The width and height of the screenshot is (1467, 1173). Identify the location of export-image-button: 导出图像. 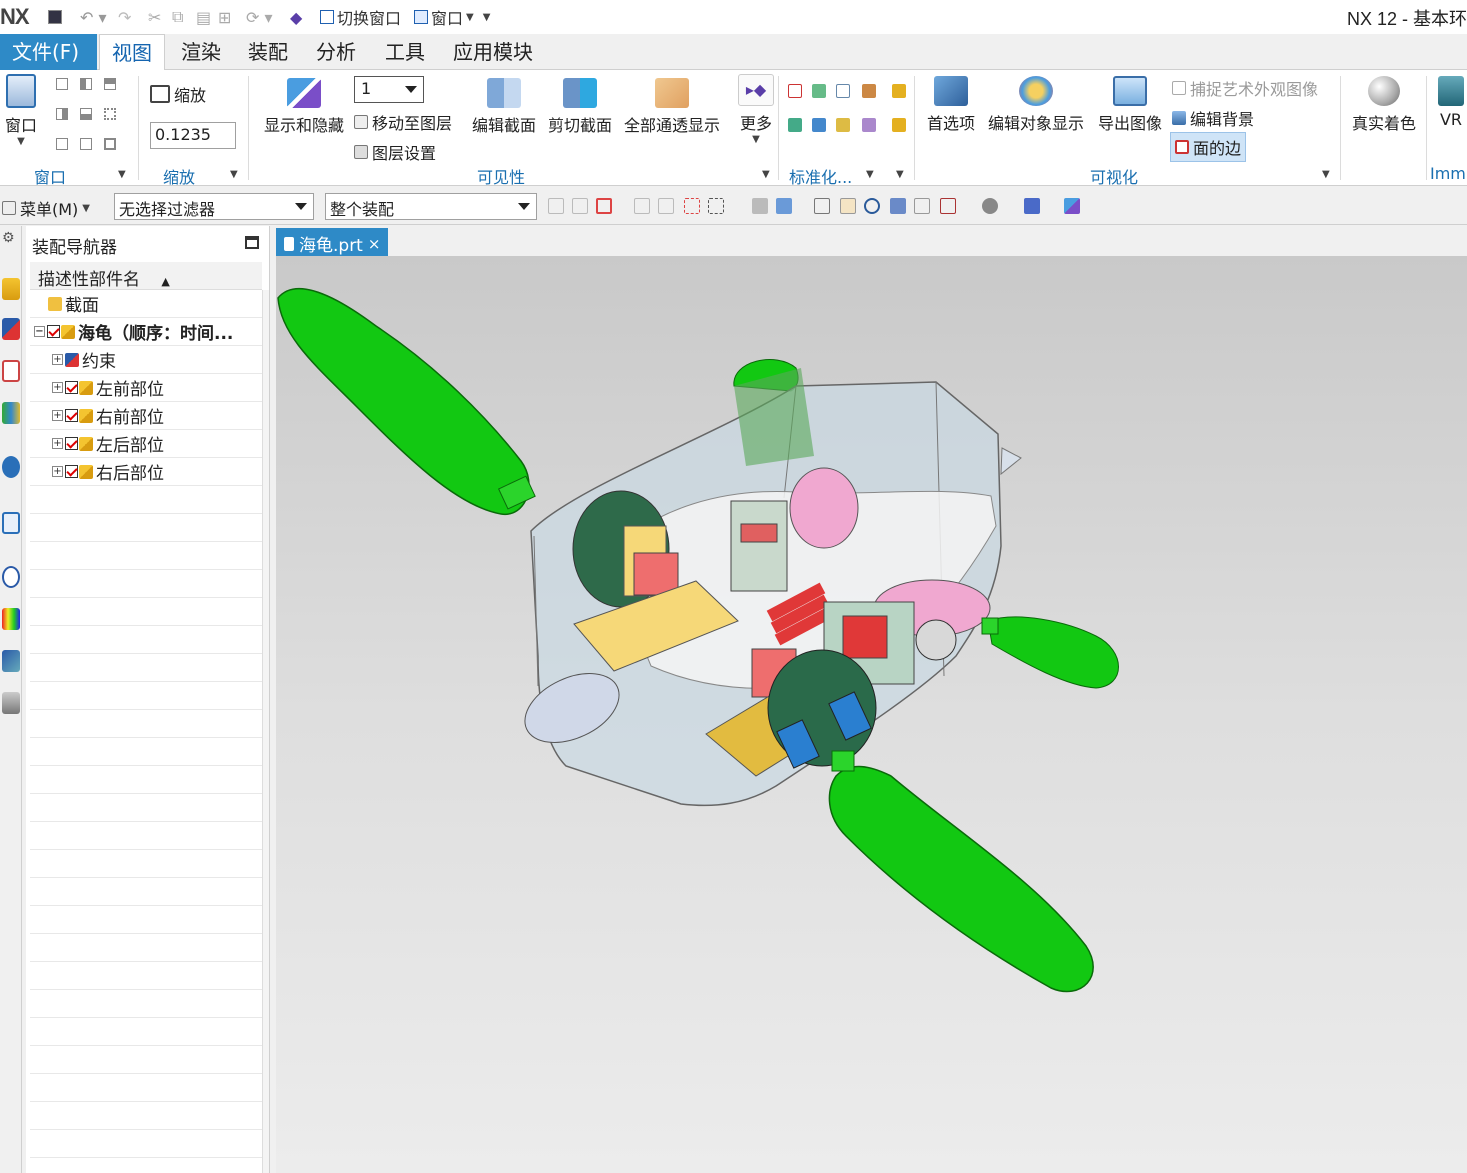
(1130, 105).